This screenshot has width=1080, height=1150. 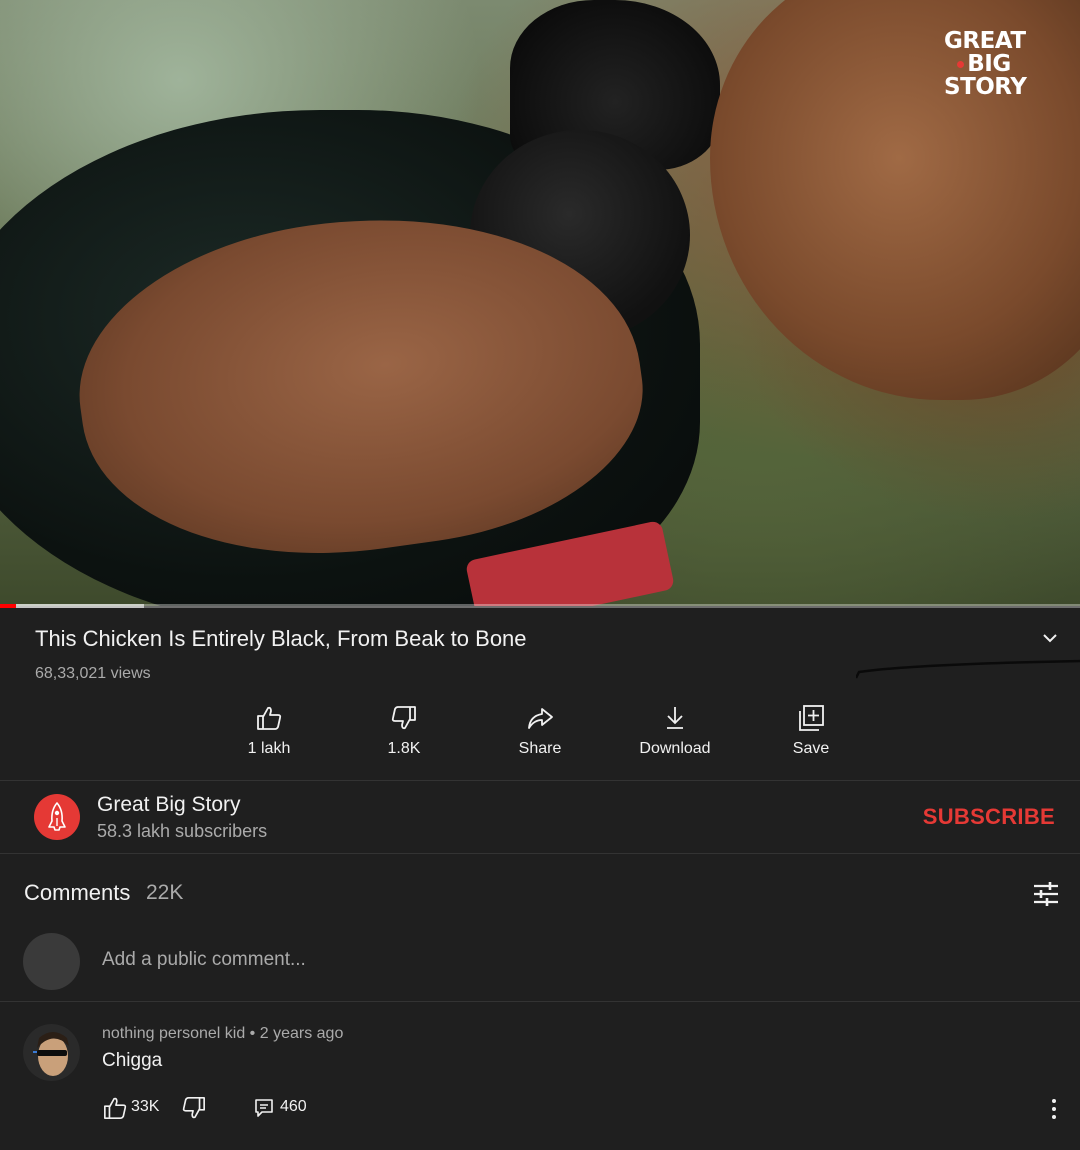 I want to click on comments-heading: Comments, so click(x=77, y=892).